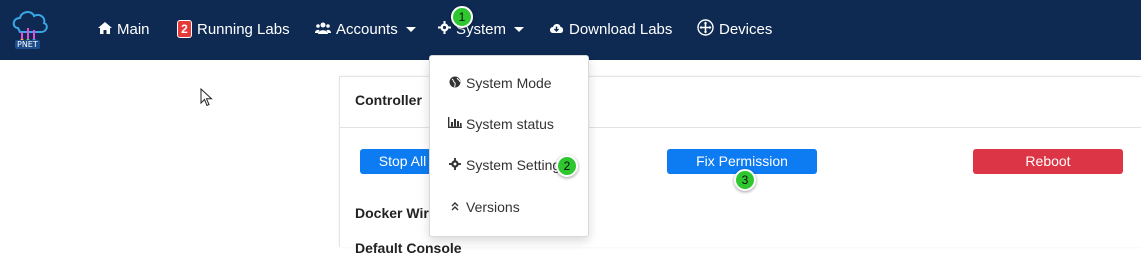 Image resolution: width=1141 pixels, height=256 pixels. I want to click on nav-download-labs-label: Download Labs, so click(621, 29).